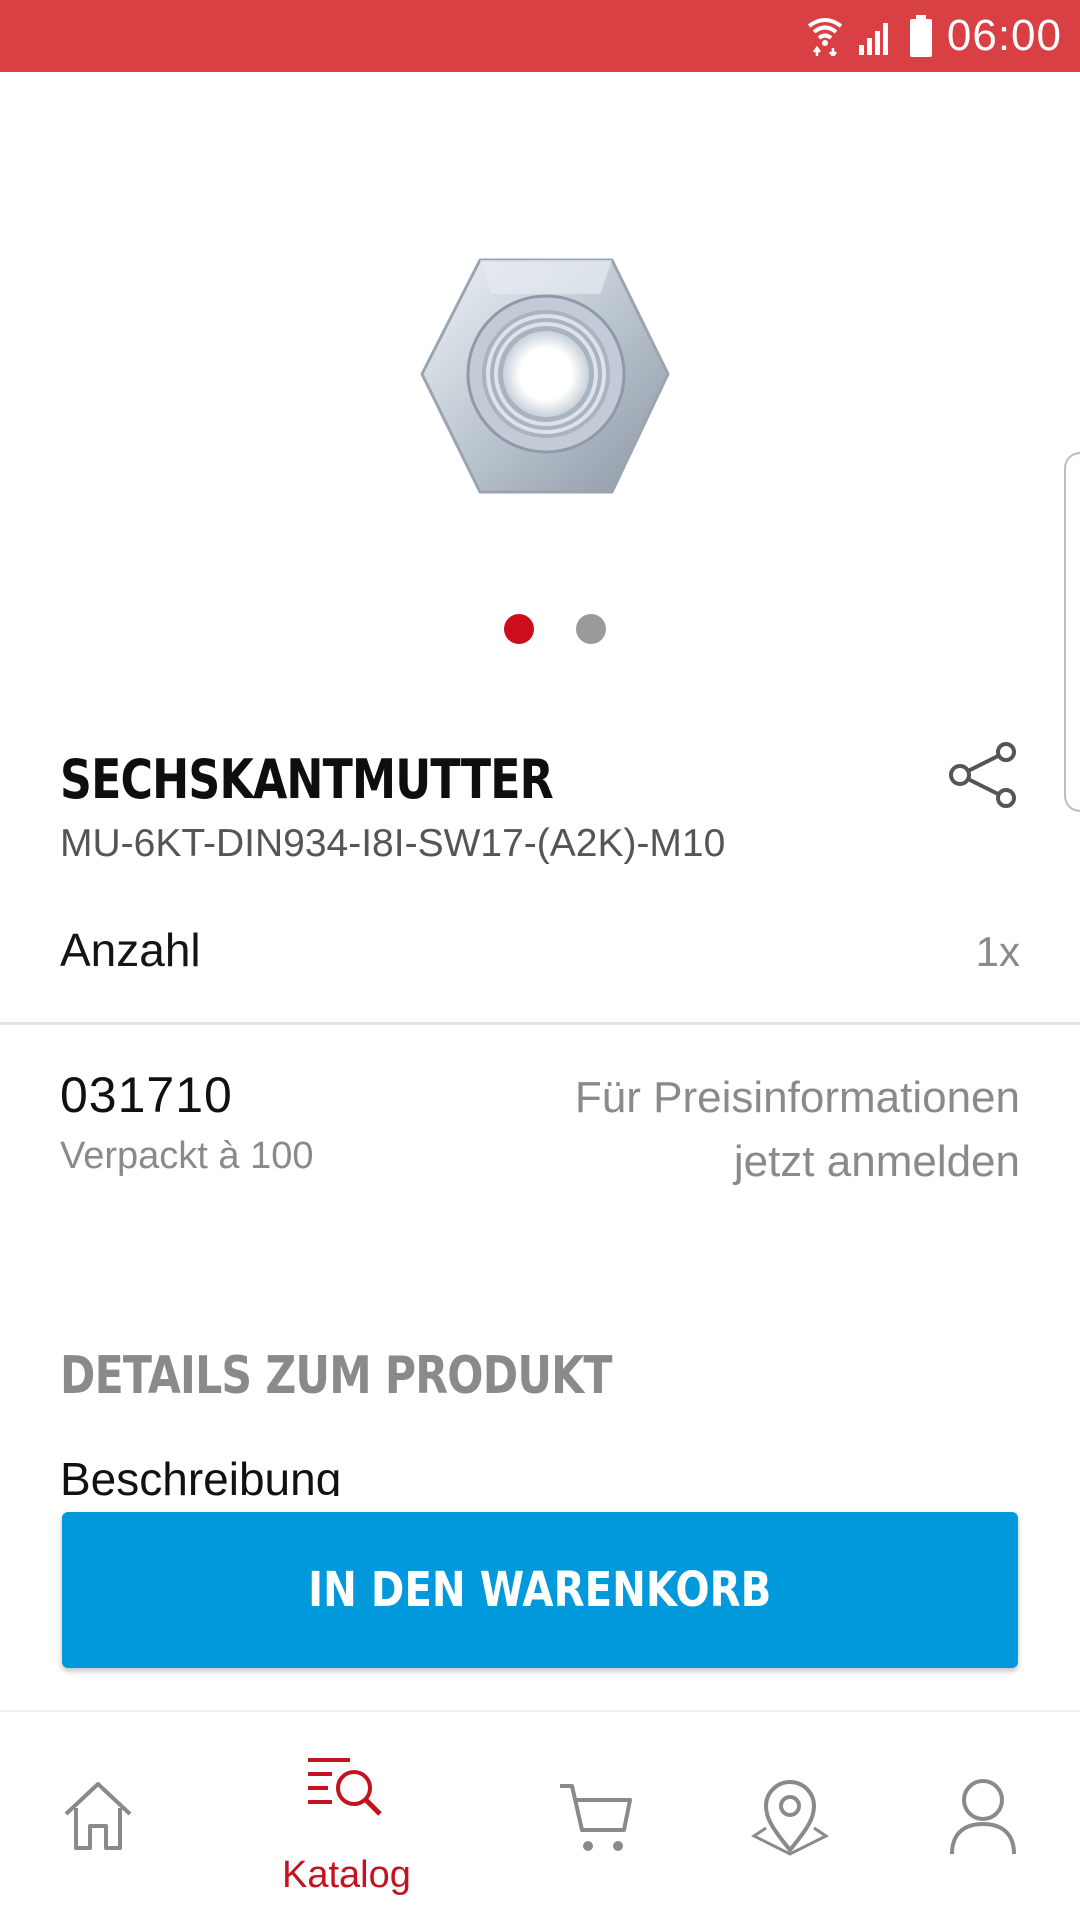 This screenshot has height=1922, width=1080. I want to click on gallery-pagination, so click(540, 630).